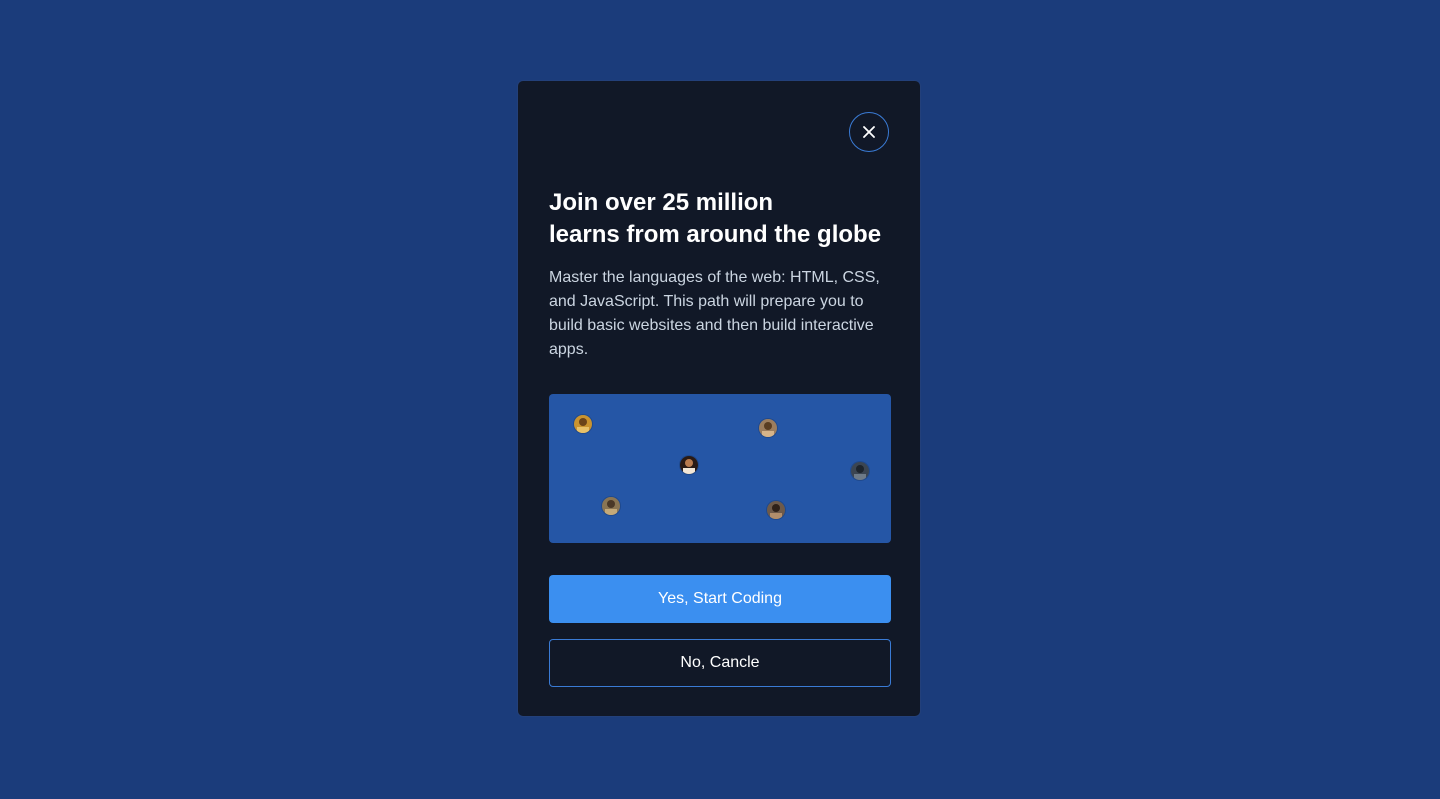 The width and height of the screenshot is (1440, 799). I want to click on close-button, so click(869, 132).